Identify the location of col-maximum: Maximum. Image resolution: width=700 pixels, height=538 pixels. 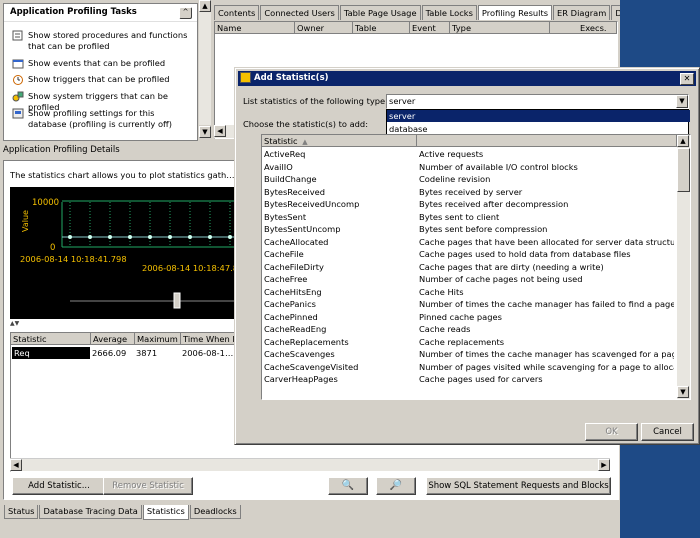
(158, 339).